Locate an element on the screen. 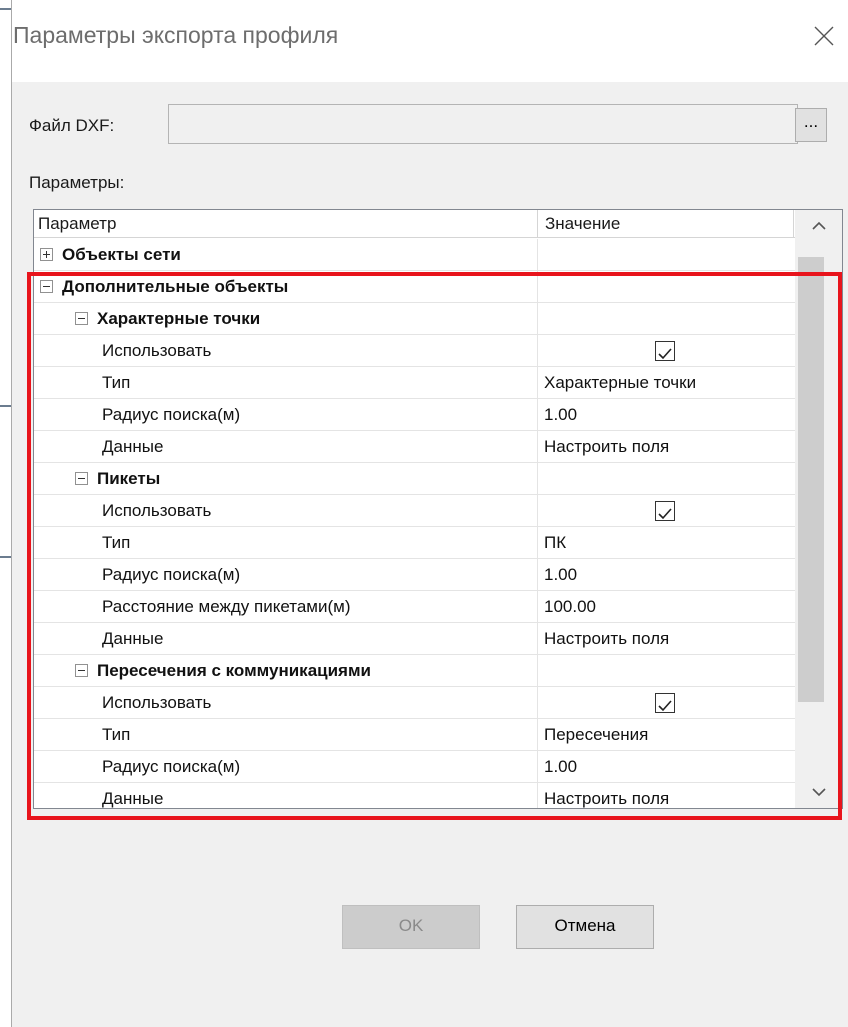  param-cell: Пикеты is located at coordinates (286, 478).